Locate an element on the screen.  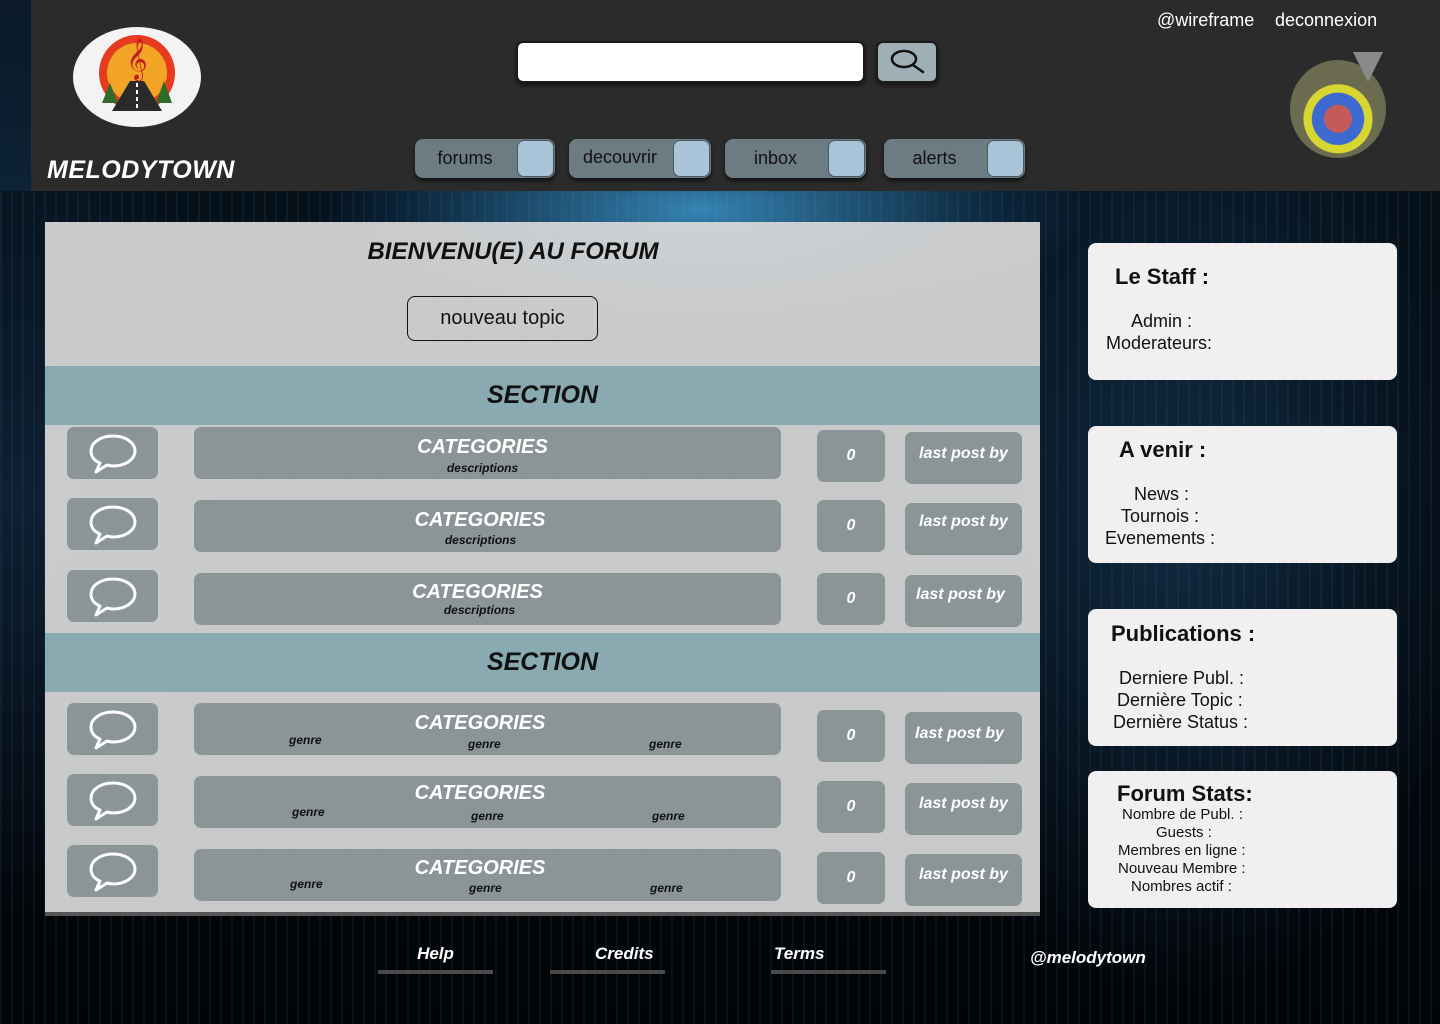
username-link: @wireframe is located at coordinates (1205, 20).